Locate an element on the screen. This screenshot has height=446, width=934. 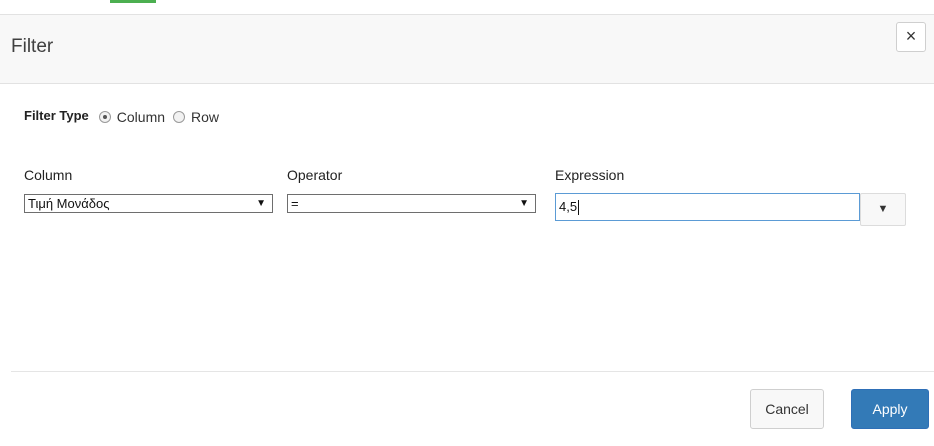
column-select-value: Τιμή Μονάδος is located at coordinates (69, 203).